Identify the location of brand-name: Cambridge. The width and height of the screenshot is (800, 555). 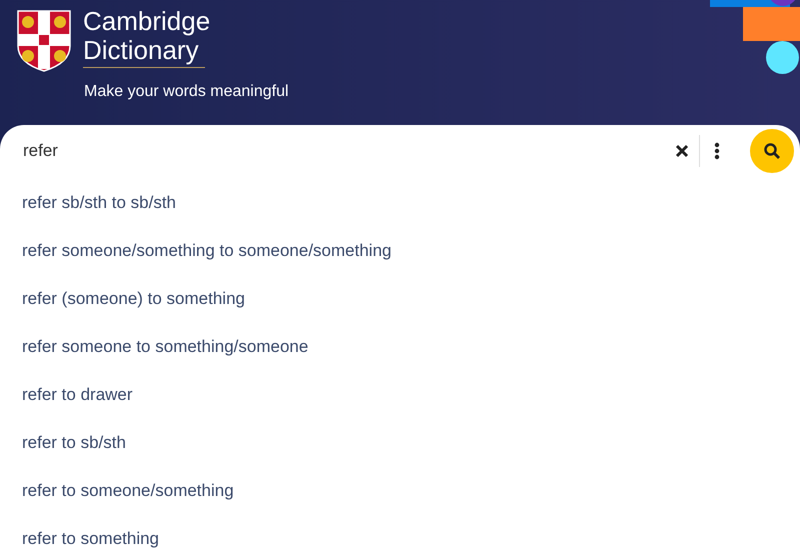
(146, 21).